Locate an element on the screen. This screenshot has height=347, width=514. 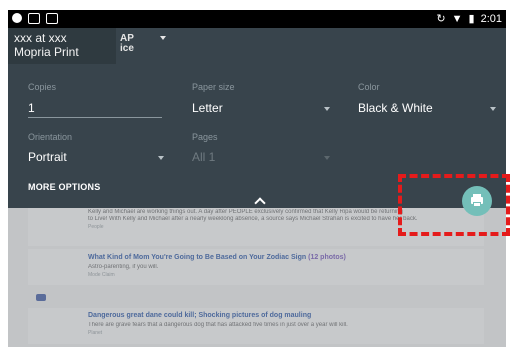
pages-dropdown-icon is located at coordinates (327, 158).